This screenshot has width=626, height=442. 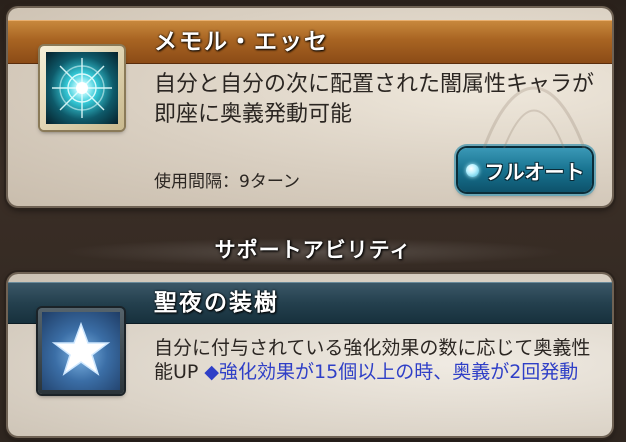 What do you see at coordinates (391, 372) in the screenshot?
I see `support-description-note: ◆強化効果が15個以上の時、奥義が2回発動` at bounding box center [391, 372].